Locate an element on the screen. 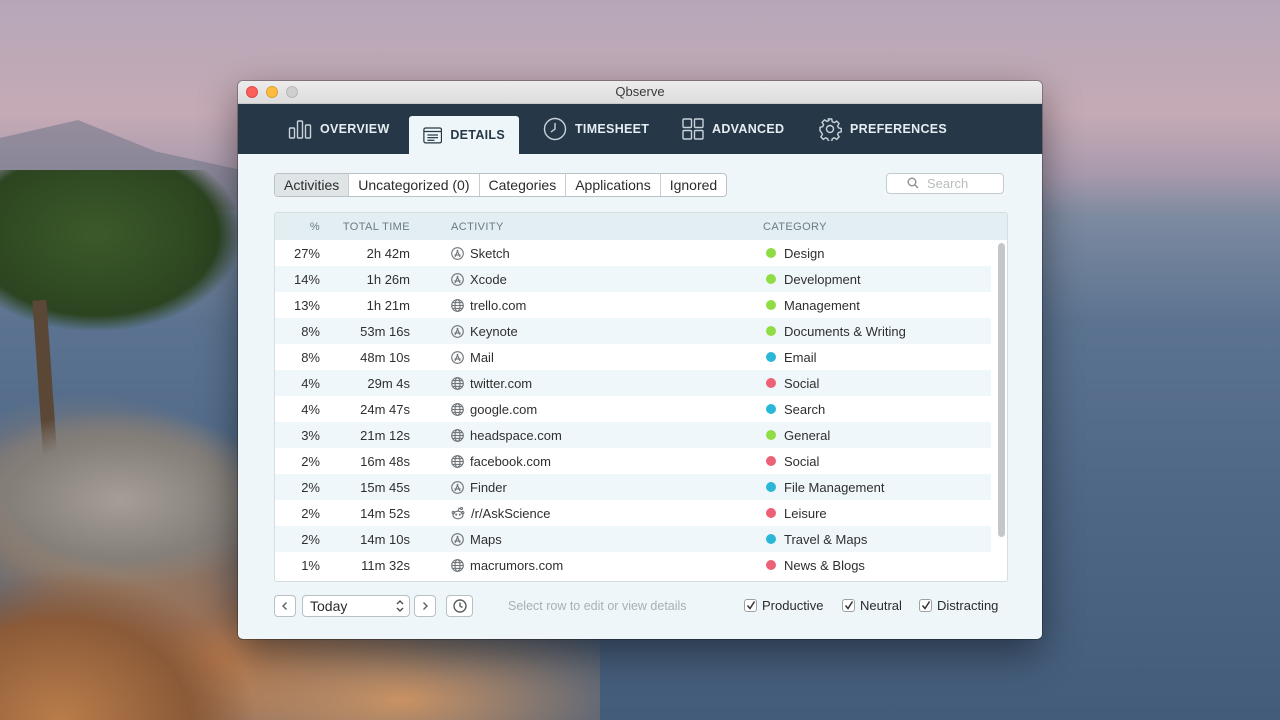  checkbox-box is located at coordinates (848, 605).